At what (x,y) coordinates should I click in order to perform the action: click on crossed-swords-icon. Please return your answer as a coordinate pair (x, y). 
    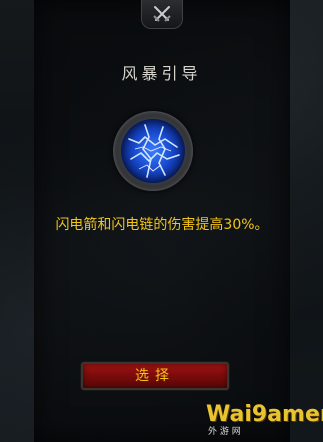
    Looking at the image, I should click on (162, 14).